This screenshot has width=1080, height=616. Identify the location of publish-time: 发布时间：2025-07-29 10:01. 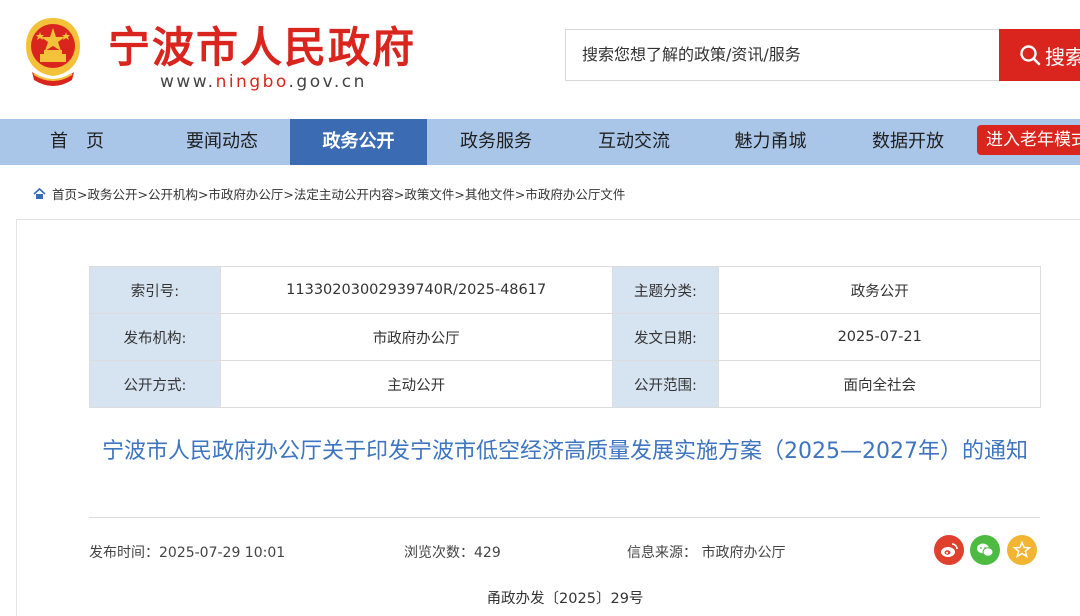
(187, 553).